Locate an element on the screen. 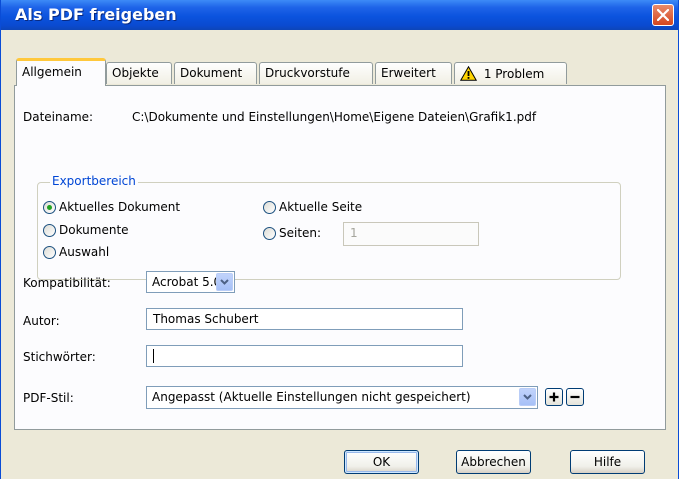  tab-druckvorstufe: Druckvorstufe is located at coordinates (316, 73).